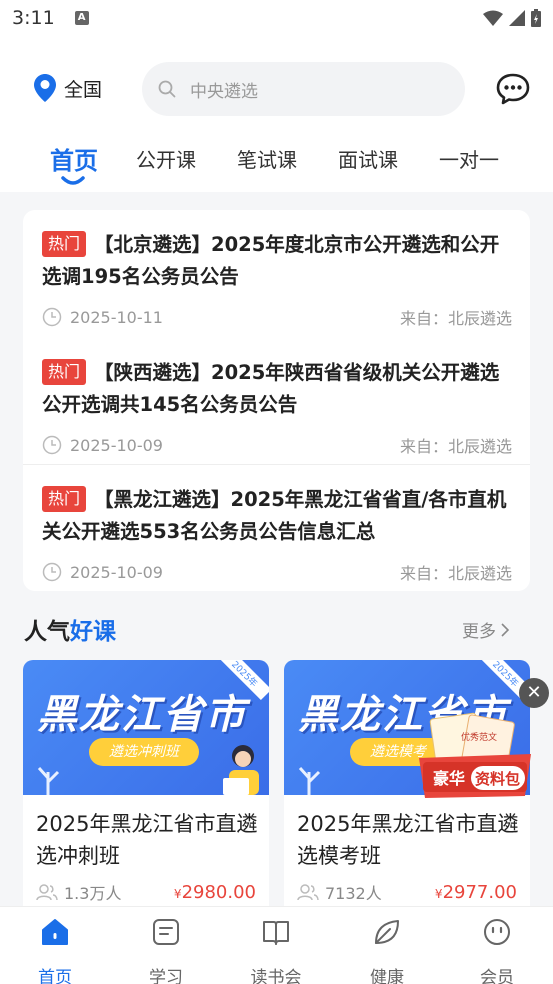 The width and height of the screenshot is (553, 984). Describe the element at coordinates (167, 89) in the screenshot. I see `search-icon` at that location.